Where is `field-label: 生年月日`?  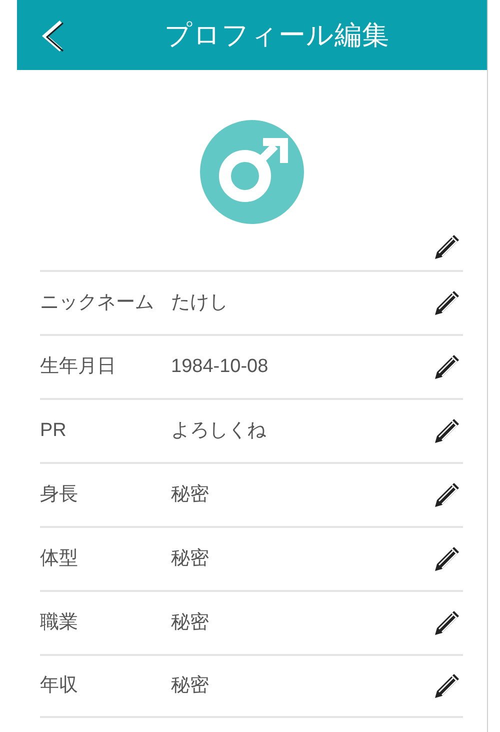 field-label: 生年月日 is located at coordinates (78, 366).